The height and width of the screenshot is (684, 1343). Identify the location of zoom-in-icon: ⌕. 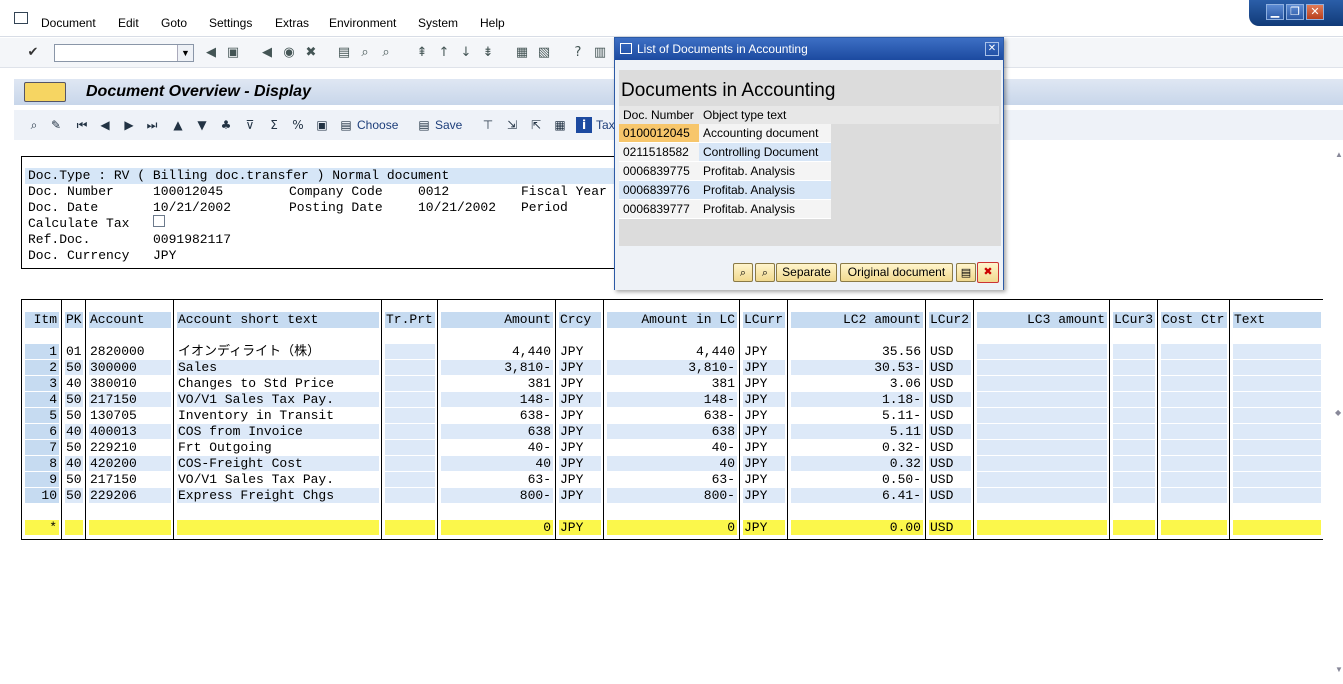
(743, 272).